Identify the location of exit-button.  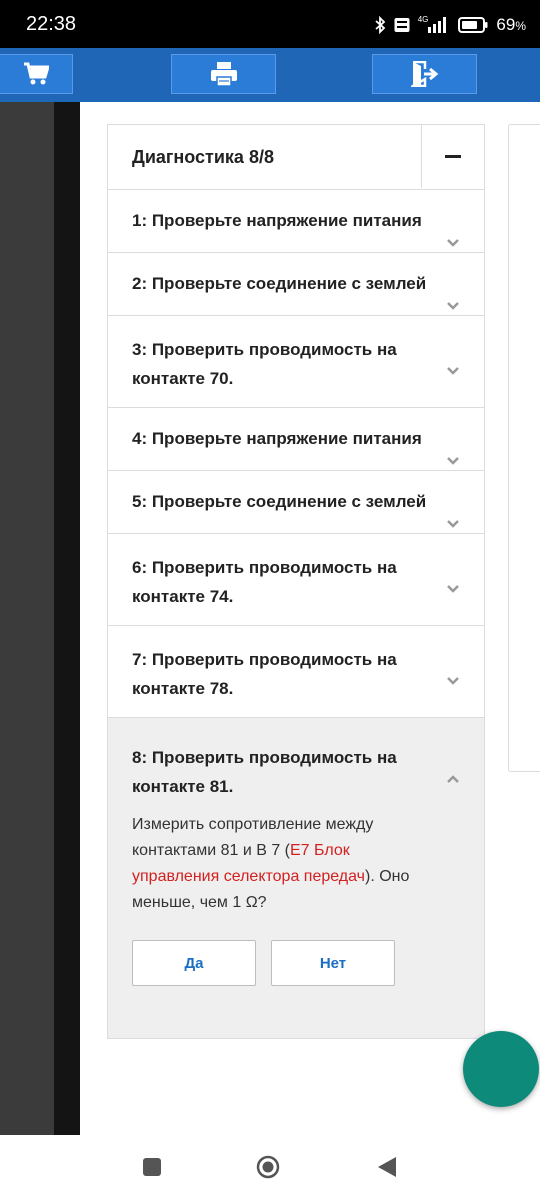
(424, 74).